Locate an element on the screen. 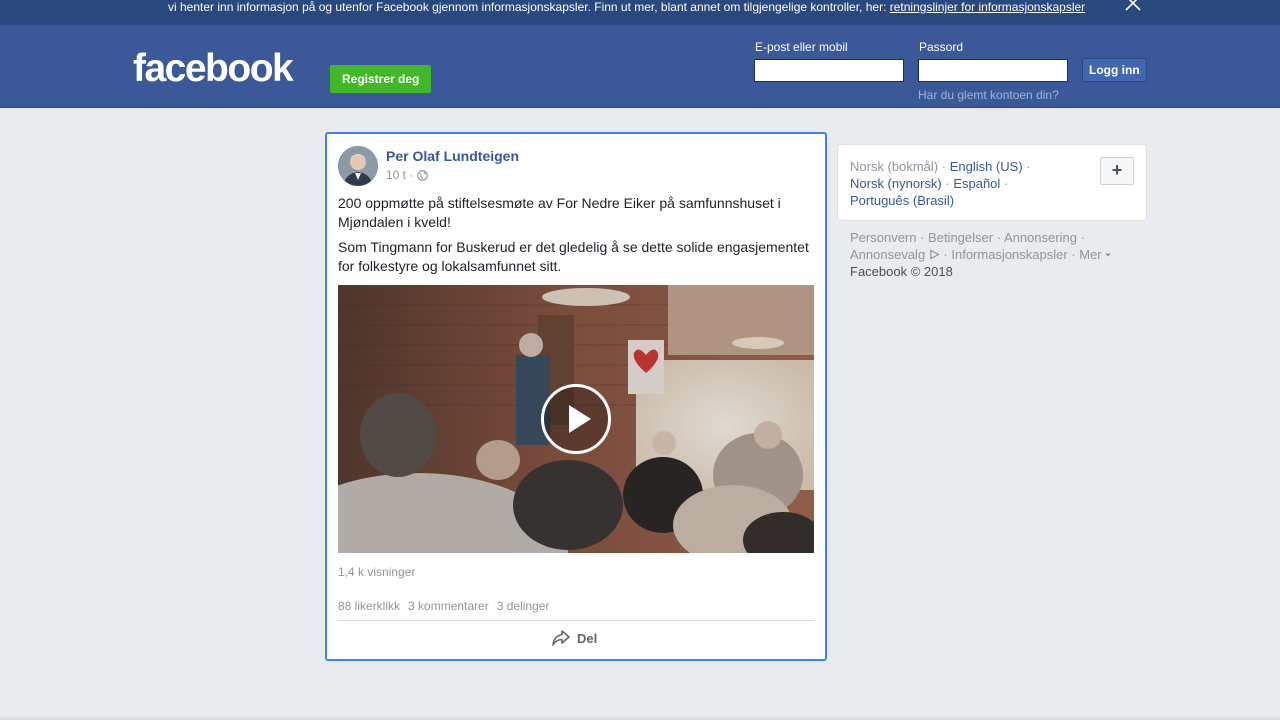  chevron-down-icon is located at coordinates (1108, 255).